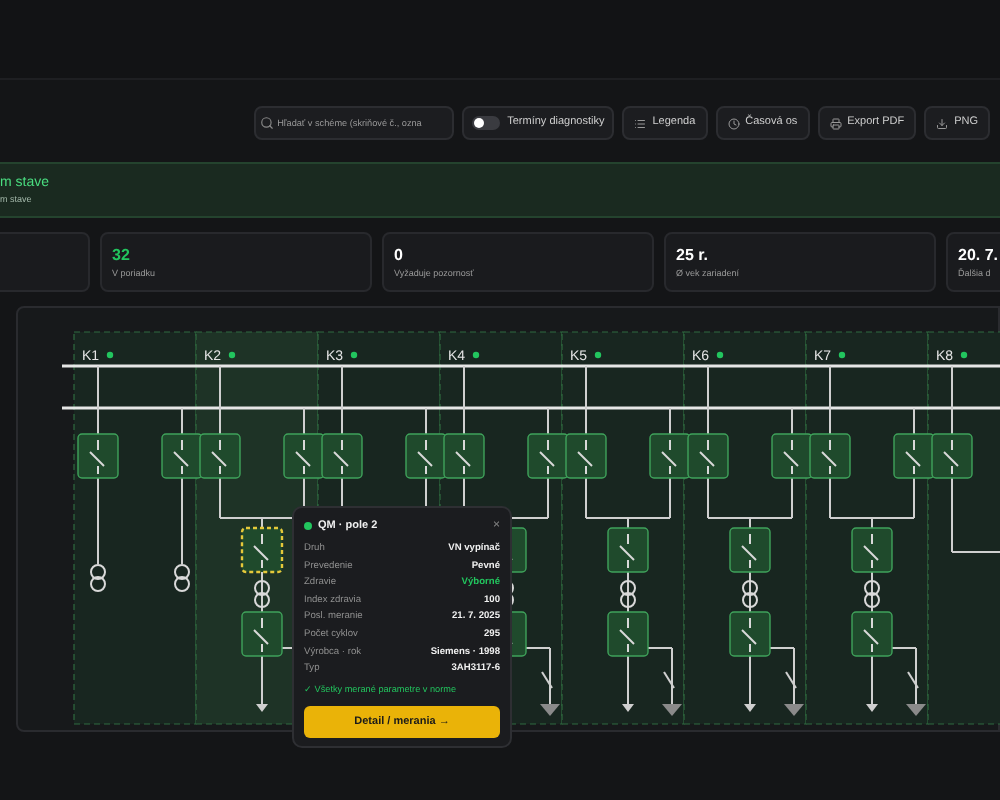  What do you see at coordinates (733, 123) in the screenshot?
I see `clock-icon` at bounding box center [733, 123].